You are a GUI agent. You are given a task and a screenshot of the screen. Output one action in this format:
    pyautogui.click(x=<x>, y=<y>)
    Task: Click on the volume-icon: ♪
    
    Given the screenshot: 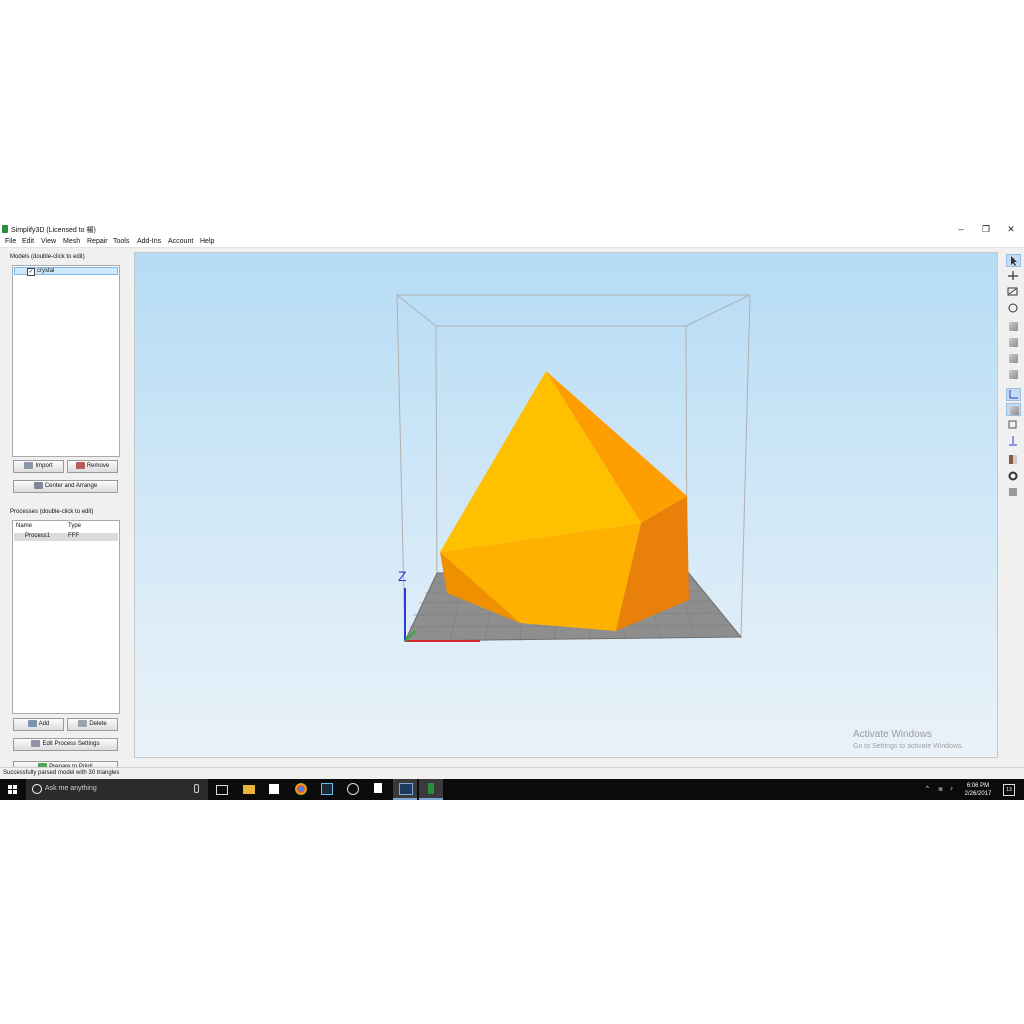 What is the action you would take?
    pyautogui.click(x=951, y=789)
    